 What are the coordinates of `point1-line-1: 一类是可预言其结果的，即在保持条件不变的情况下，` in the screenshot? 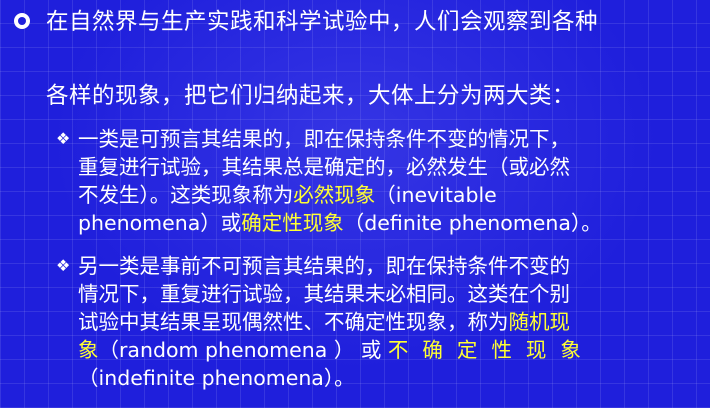 It's located at (324, 139).